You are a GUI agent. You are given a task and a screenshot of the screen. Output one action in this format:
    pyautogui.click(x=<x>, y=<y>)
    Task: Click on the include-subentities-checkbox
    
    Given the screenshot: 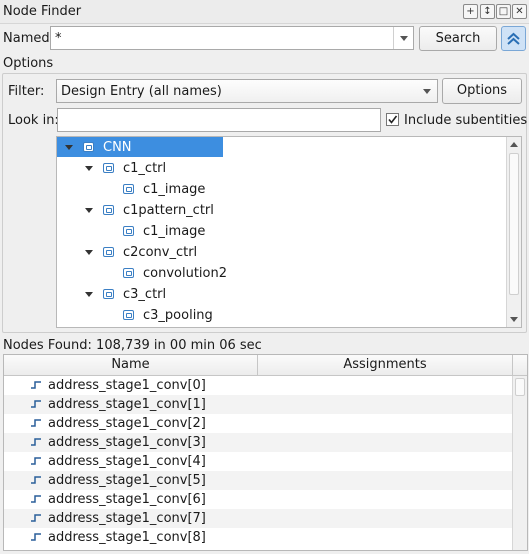 What is the action you would take?
    pyautogui.click(x=392, y=119)
    